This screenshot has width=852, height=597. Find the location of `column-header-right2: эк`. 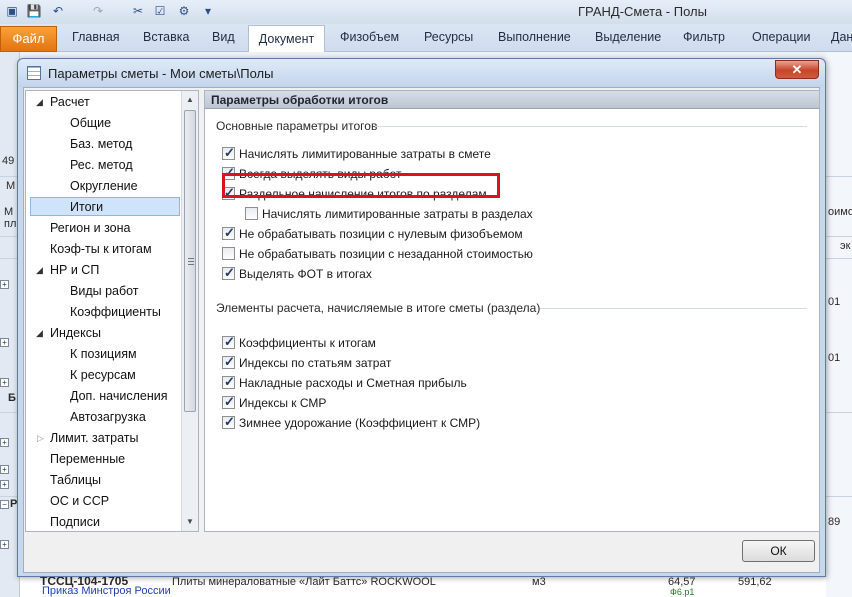

column-header-right2: эк is located at coordinates (845, 246).